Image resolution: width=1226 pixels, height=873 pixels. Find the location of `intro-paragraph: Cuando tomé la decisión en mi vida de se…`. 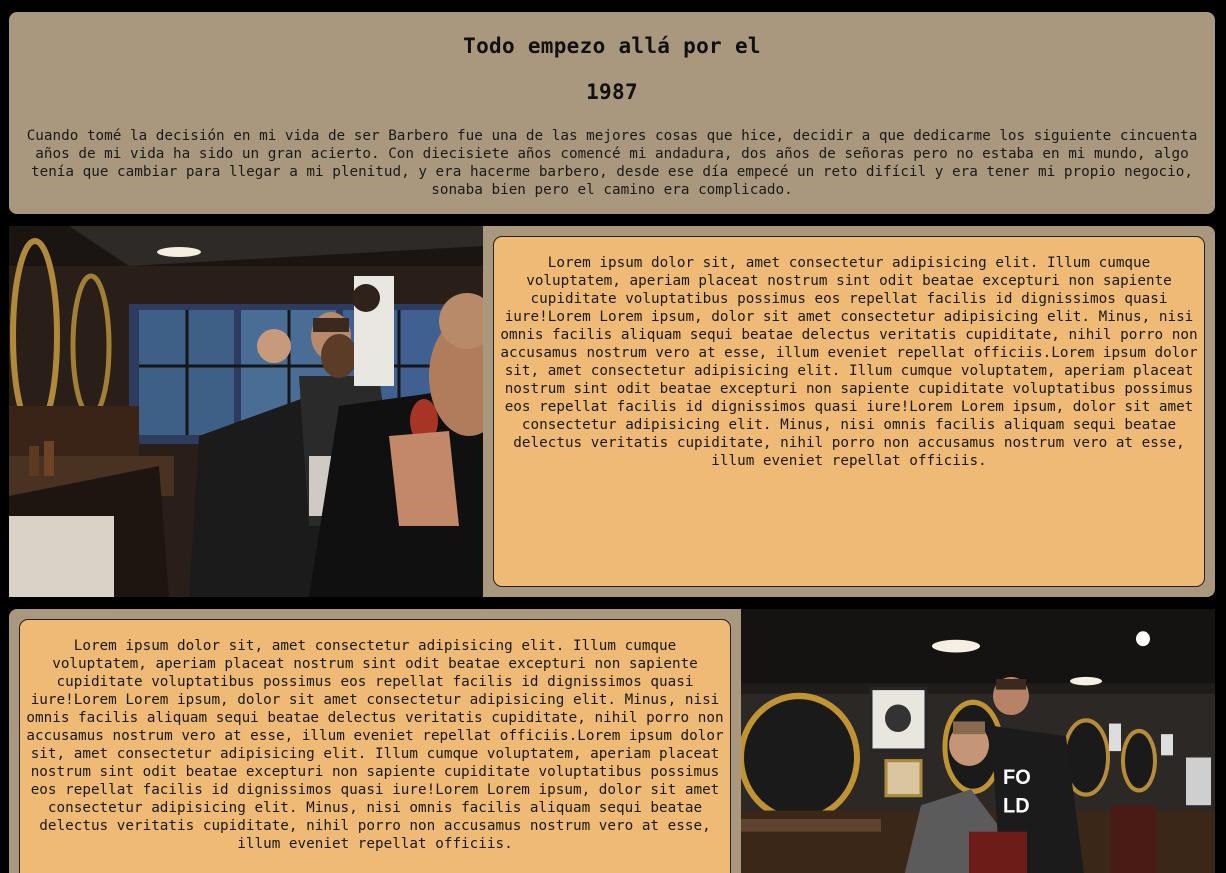

intro-paragraph: Cuando tomé la decisión en mi vida de se… is located at coordinates (612, 163).